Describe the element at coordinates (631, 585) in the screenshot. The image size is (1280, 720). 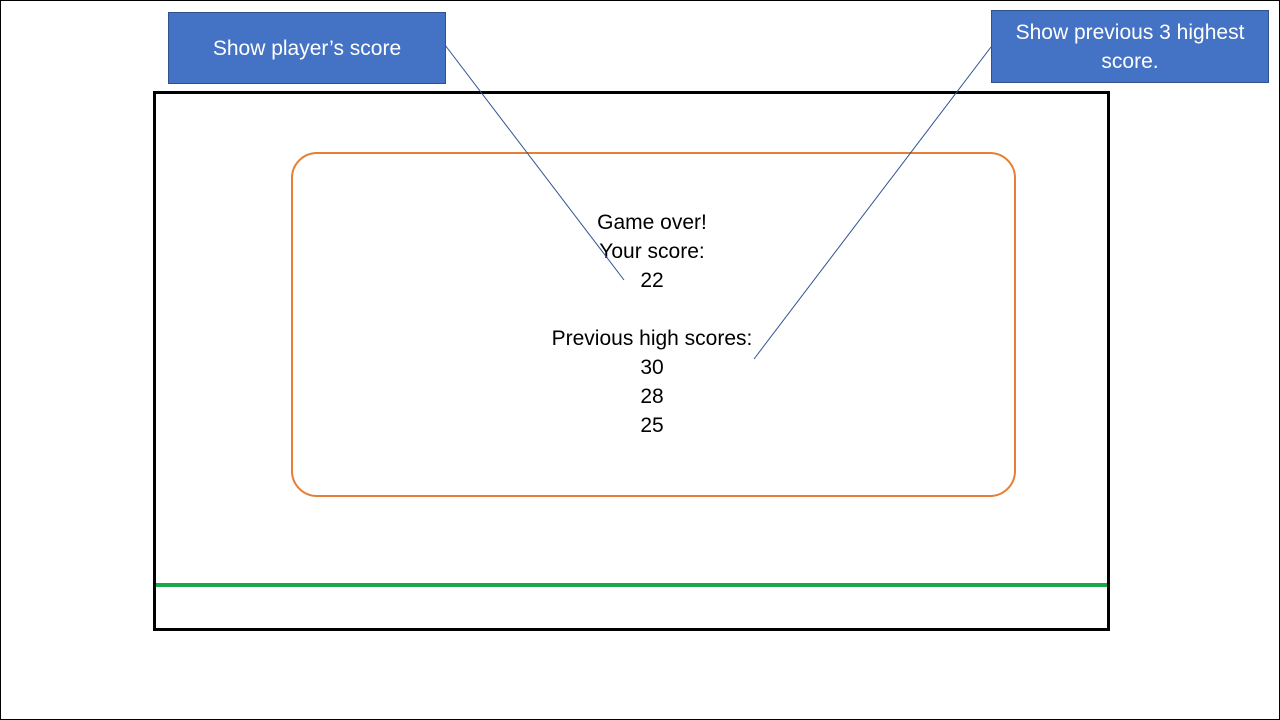
I see `ground-line` at that location.